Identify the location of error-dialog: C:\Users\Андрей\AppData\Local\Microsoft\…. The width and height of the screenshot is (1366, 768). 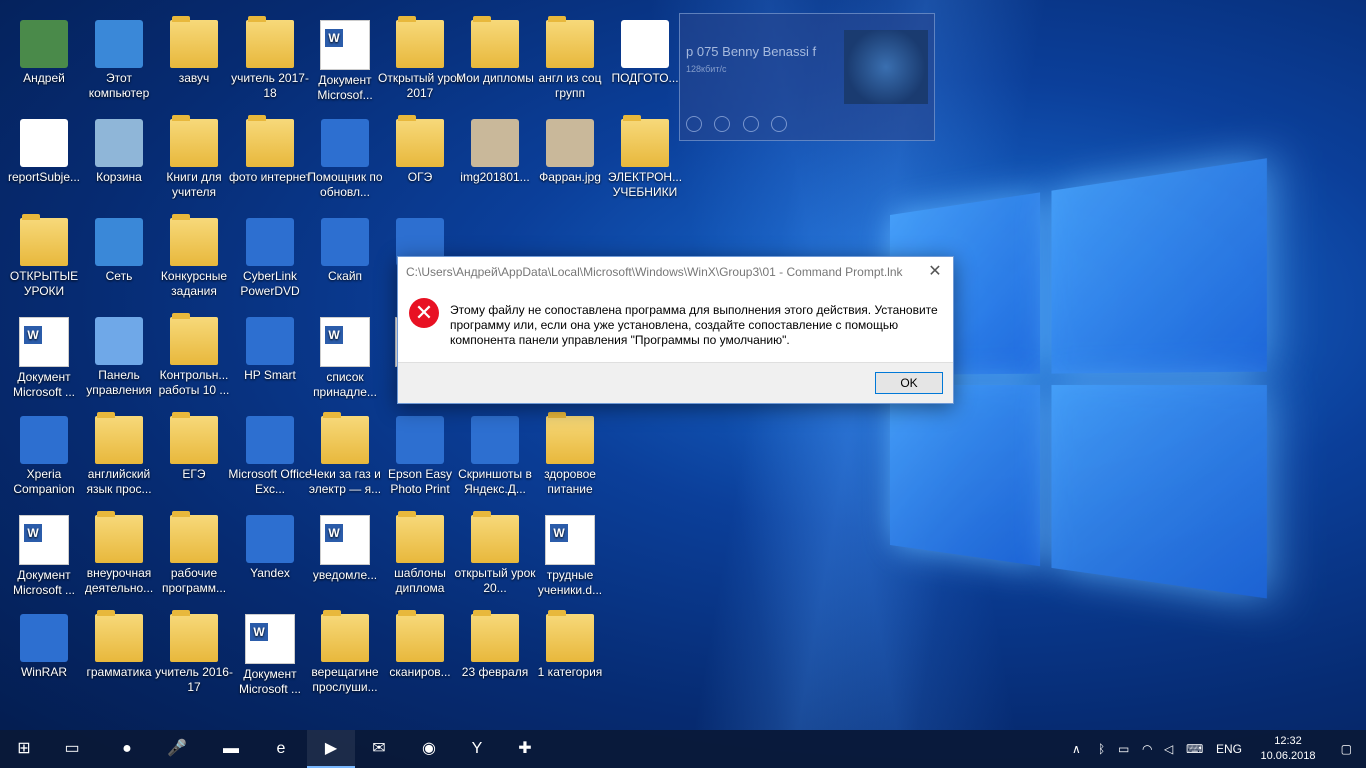
(675, 330).